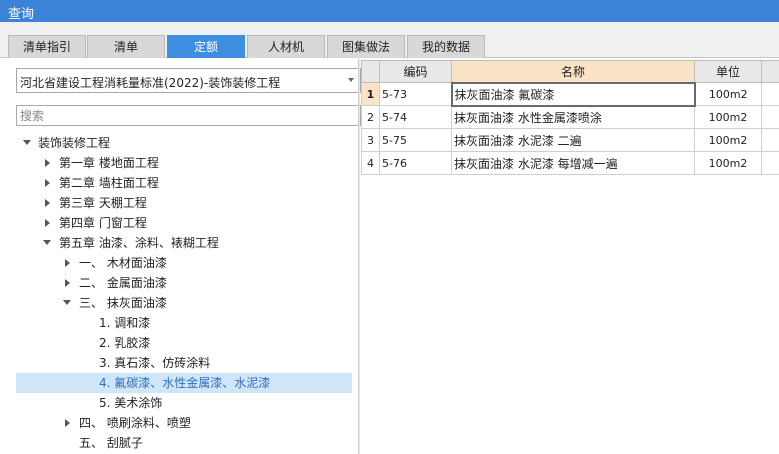 The width and height of the screenshot is (779, 454). I want to click on tree-node-item-1: 1. 调和漆, so click(184, 323).